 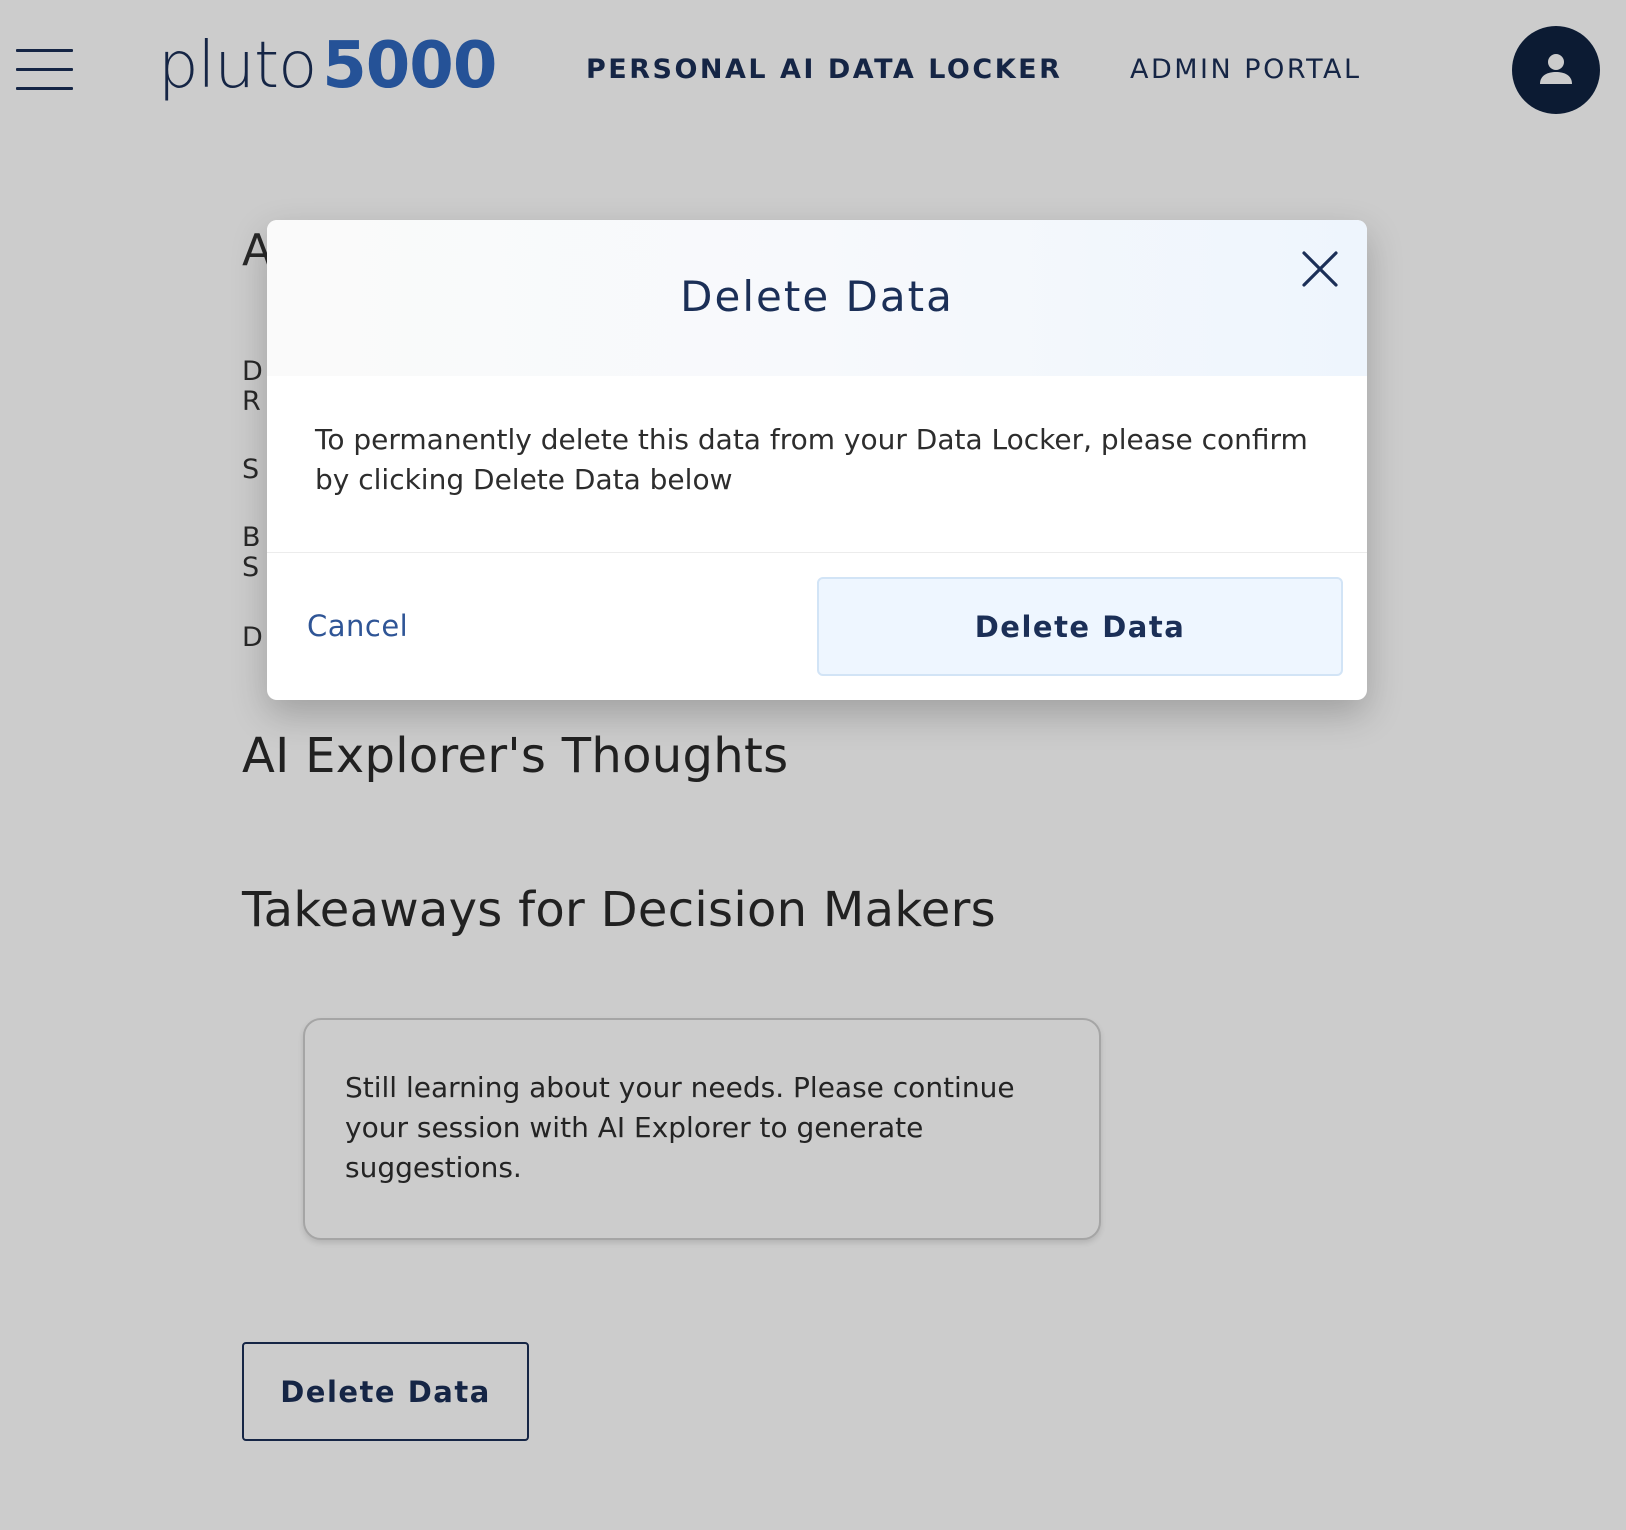 What do you see at coordinates (817, 552) in the screenshot?
I see `divider` at bounding box center [817, 552].